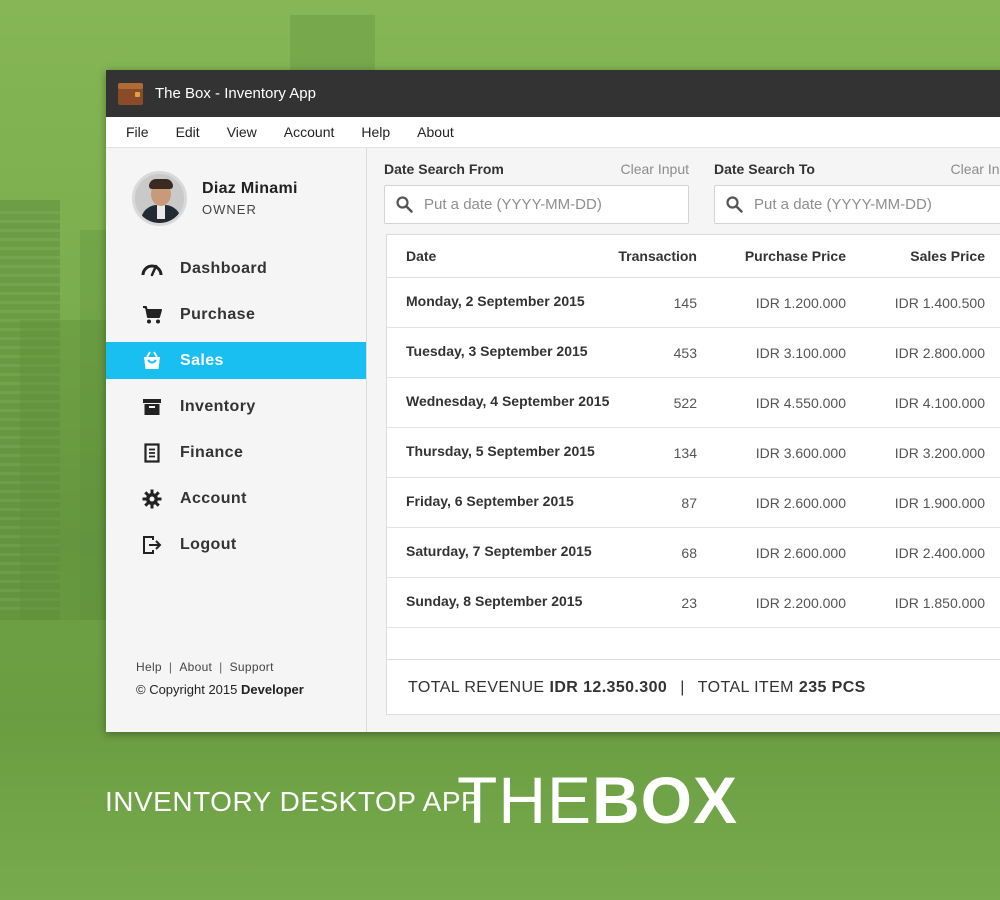 This screenshot has height=900, width=1000. What do you see at coordinates (152, 545) in the screenshot?
I see `logout-icon` at bounding box center [152, 545].